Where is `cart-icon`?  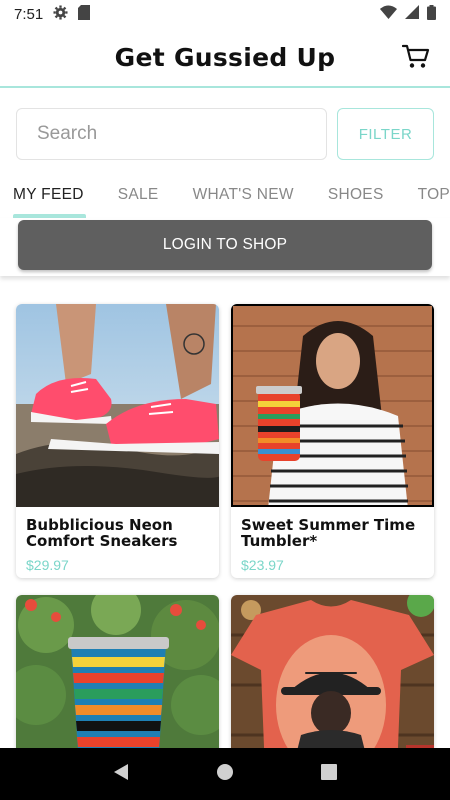
cart-icon is located at coordinates (415, 59).